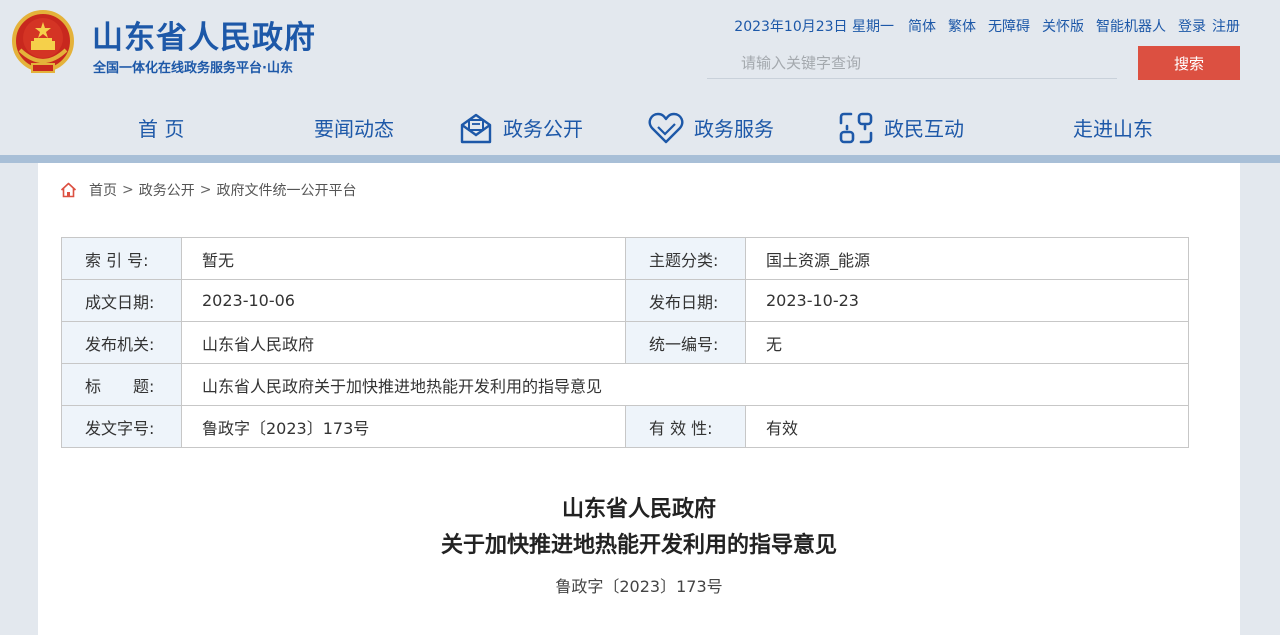  What do you see at coordinates (967, 258) in the screenshot?
I see `topic-value: 国土资源_能源` at bounding box center [967, 258].